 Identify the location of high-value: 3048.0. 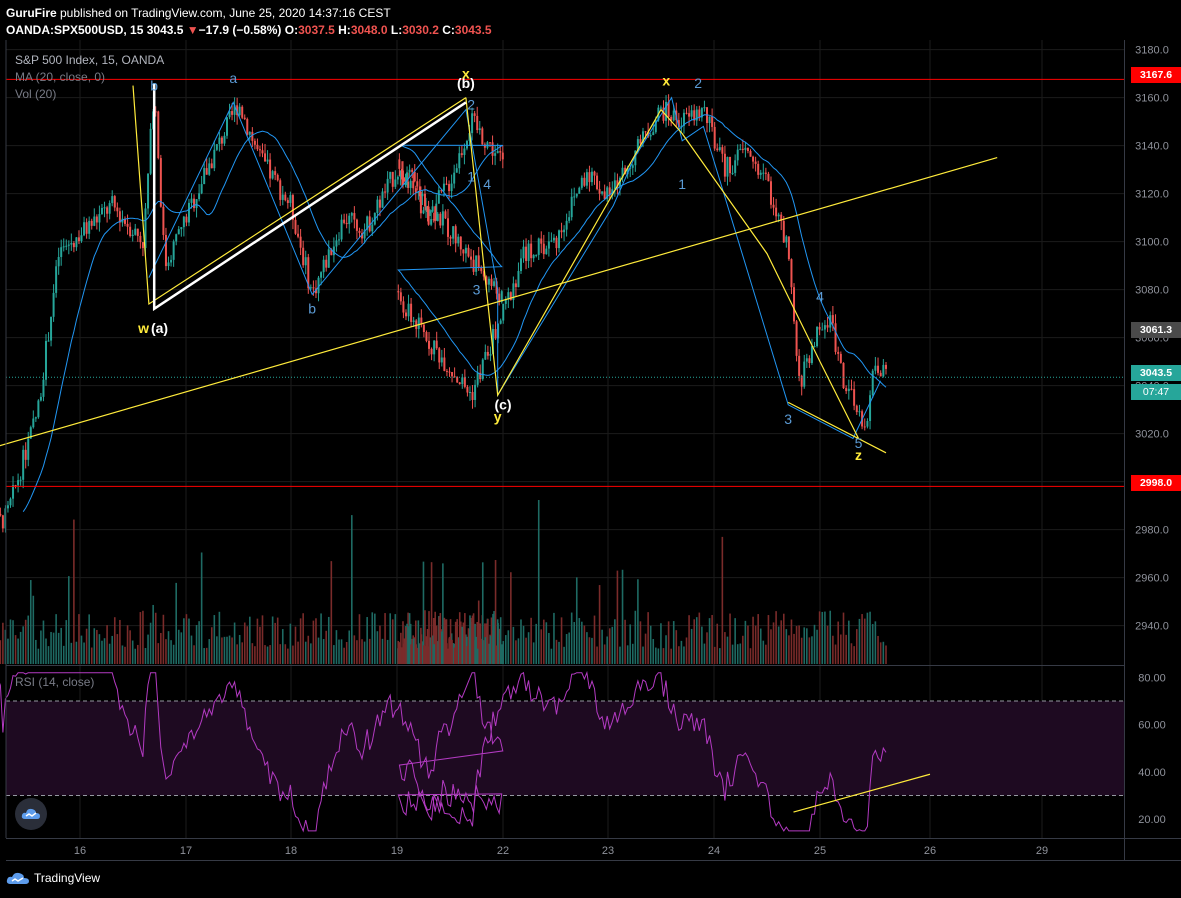
(369, 30).